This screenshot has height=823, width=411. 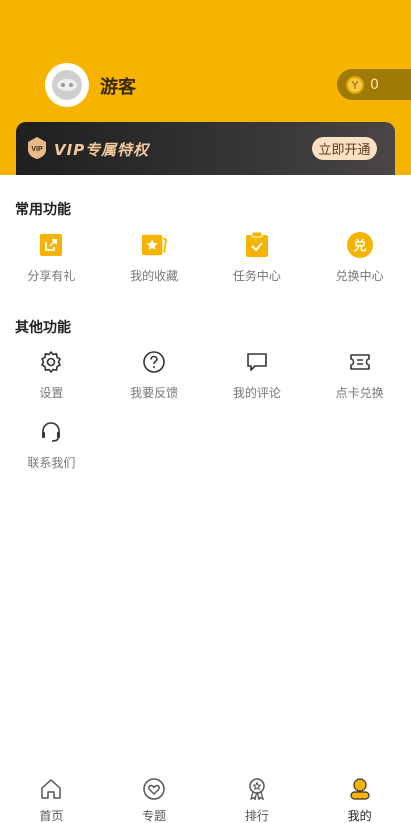 What do you see at coordinates (51, 463) in the screenshot?
I see `grid-label: 联系我们` at bounding box center [51, 463].